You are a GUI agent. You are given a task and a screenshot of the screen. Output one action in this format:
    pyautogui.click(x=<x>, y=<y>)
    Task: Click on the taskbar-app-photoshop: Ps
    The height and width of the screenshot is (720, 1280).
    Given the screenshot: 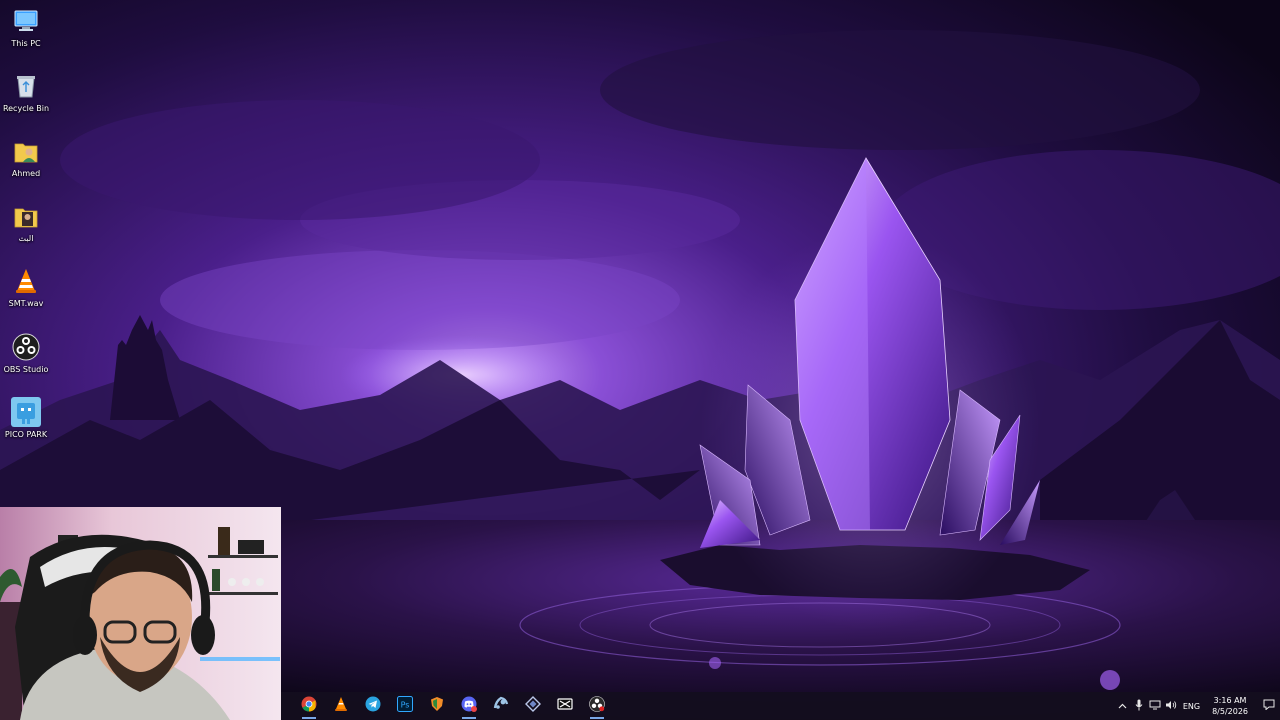 What is the action you would take?
    pyautogui.click(x=405, y=706)
    